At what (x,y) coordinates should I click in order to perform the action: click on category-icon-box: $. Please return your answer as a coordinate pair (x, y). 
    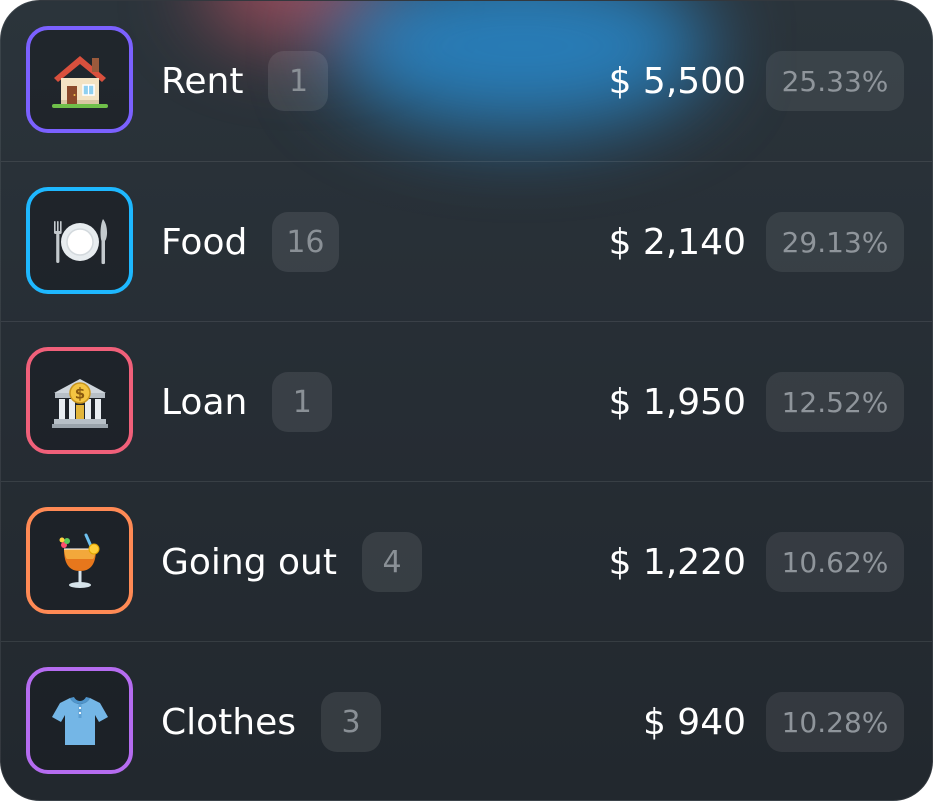
    Looking at the image, I should click on (79, 400).